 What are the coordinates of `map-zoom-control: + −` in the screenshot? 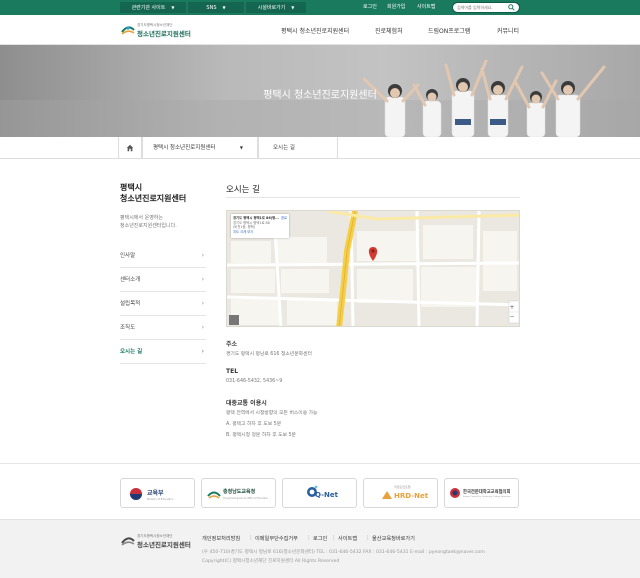 It's located at (512, 312).